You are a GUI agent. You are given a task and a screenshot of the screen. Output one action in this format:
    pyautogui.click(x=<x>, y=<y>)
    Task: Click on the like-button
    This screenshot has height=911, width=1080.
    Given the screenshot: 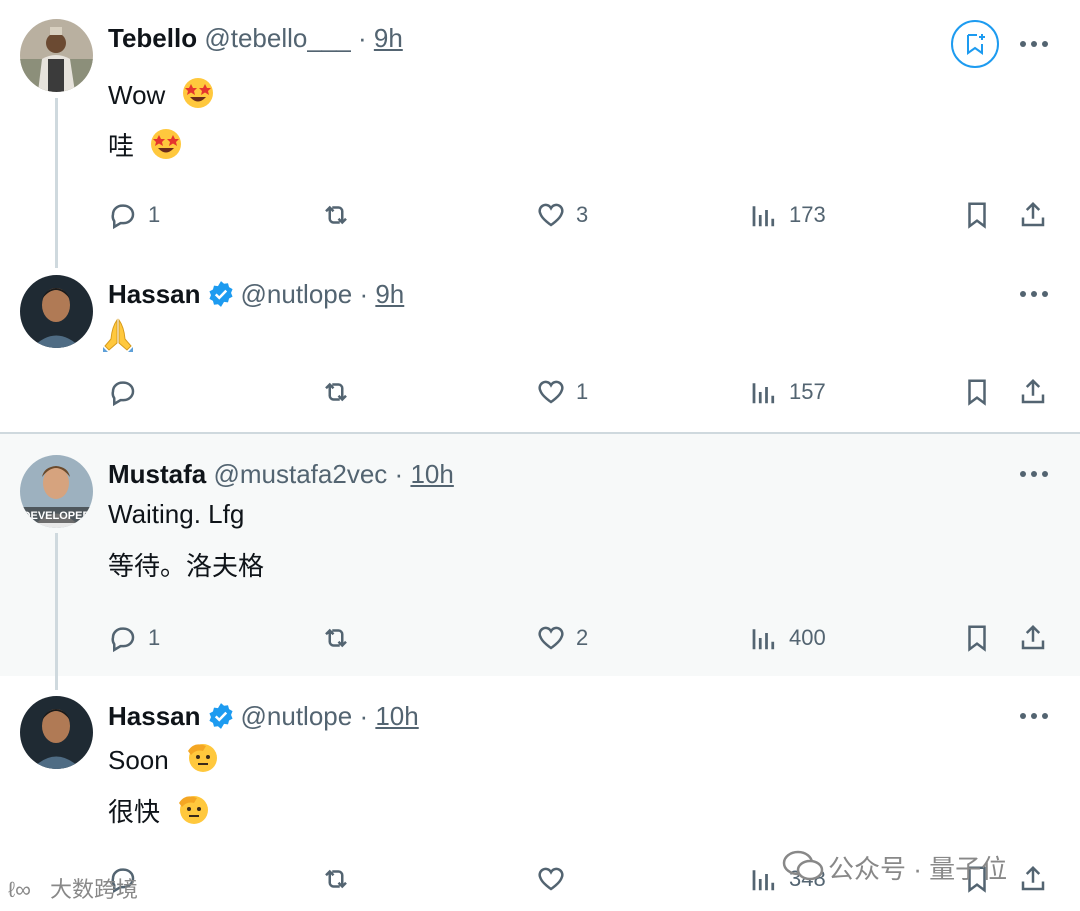 What is the action you would take?
    pyautogui.click(x=556, y=879)
    